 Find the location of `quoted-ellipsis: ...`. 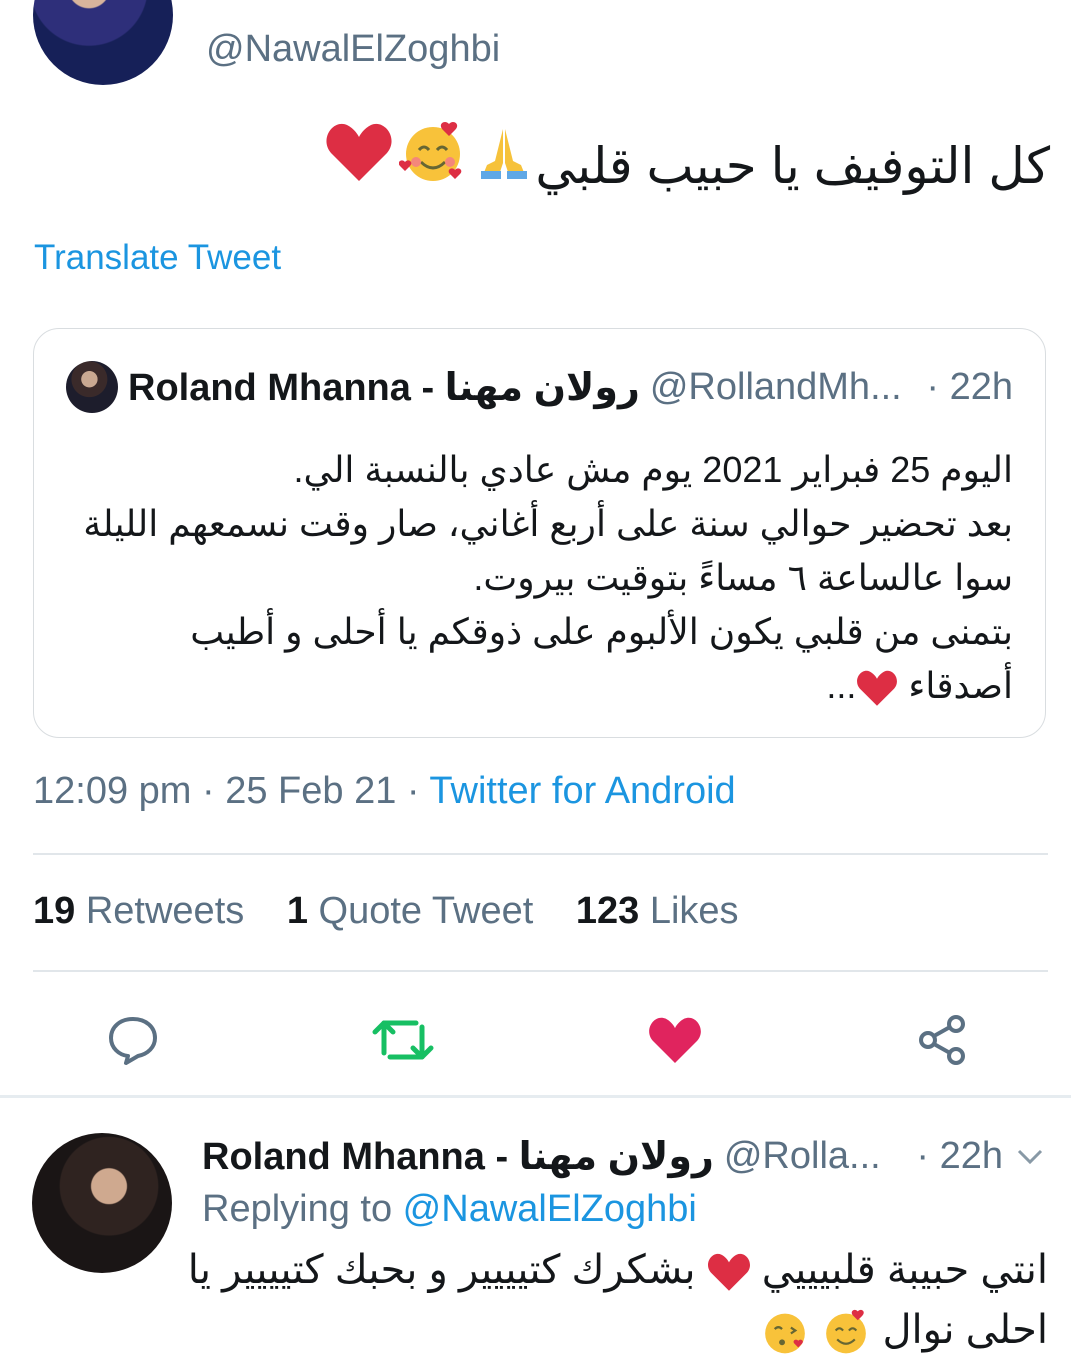

quoted-ellipsis: ... is located at coordinates (841, 685).